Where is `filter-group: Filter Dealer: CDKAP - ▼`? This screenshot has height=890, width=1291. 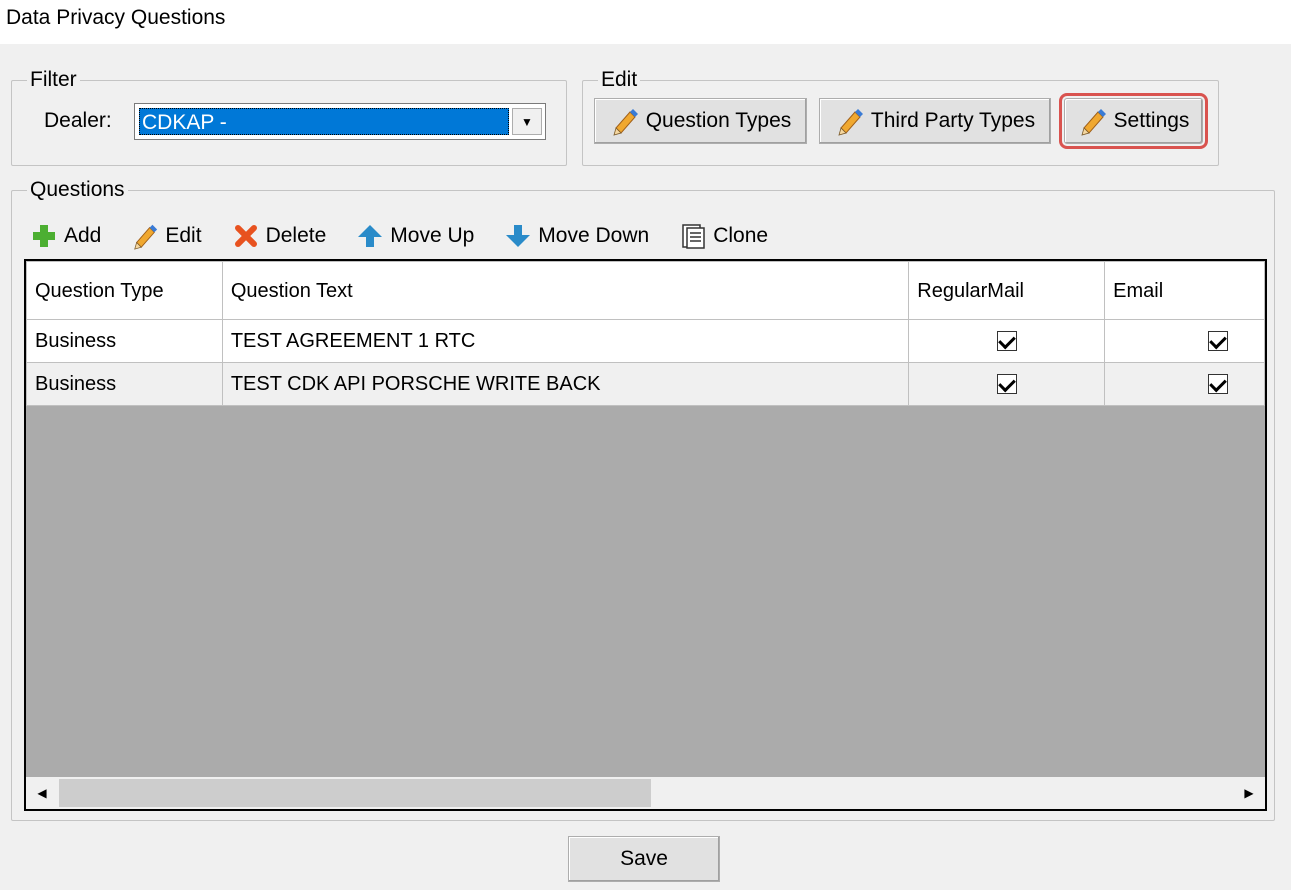
filter-group: Filter Dealer: CDKAP - ▼ is located at coordinates (289, 117).